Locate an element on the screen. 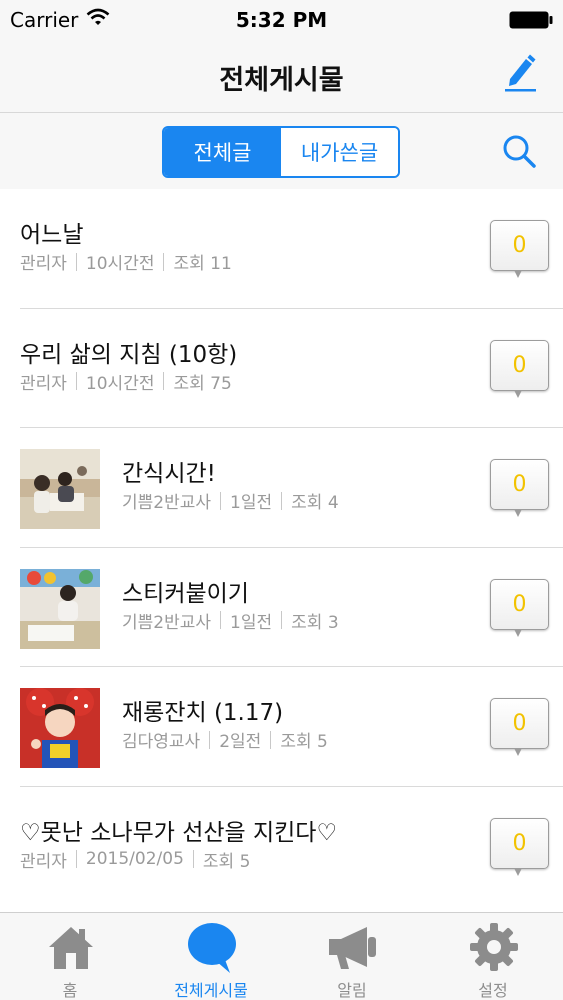  post-row: 간식시간! 기쁨2반교사 1일전 조회 4 0 is located at coordinates (281, 488).